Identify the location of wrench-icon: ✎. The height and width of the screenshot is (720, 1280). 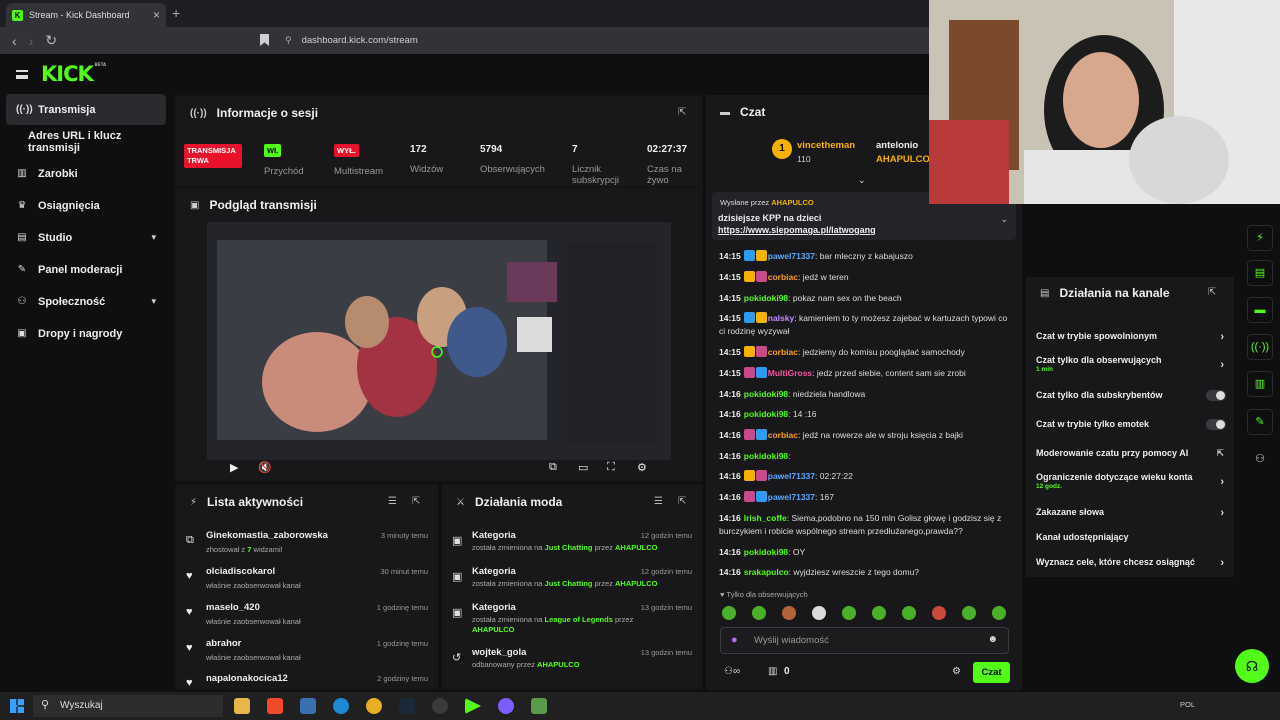
(1260, 422).